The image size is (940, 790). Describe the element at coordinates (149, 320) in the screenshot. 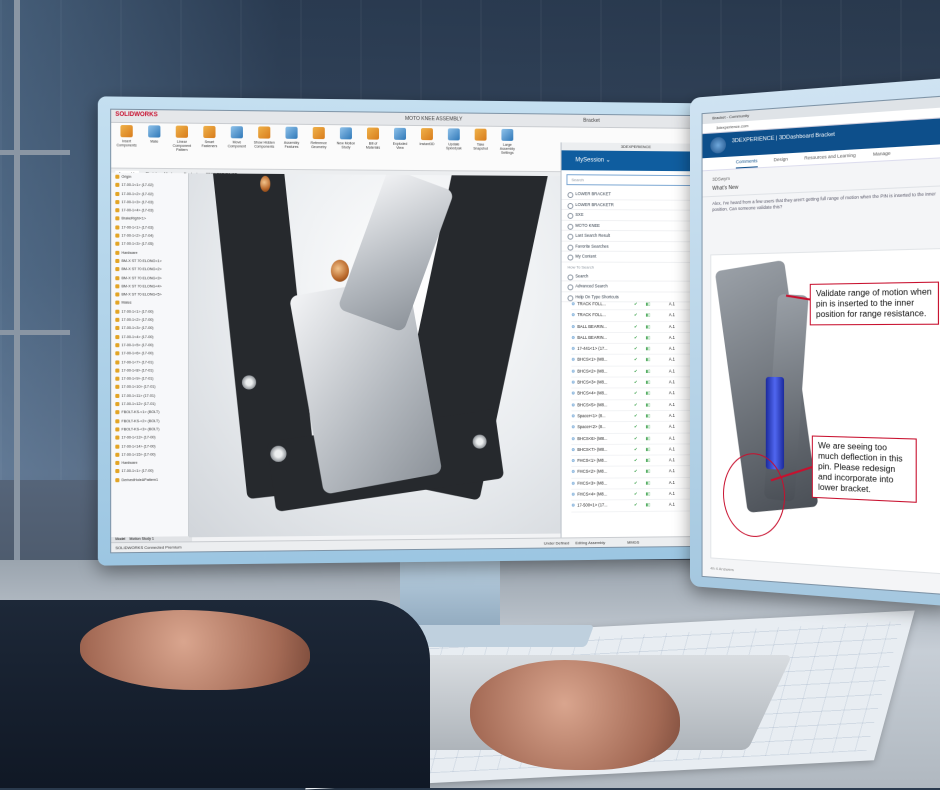

I see `tree-item: 17-00-1<2> (17-00)` at that location.